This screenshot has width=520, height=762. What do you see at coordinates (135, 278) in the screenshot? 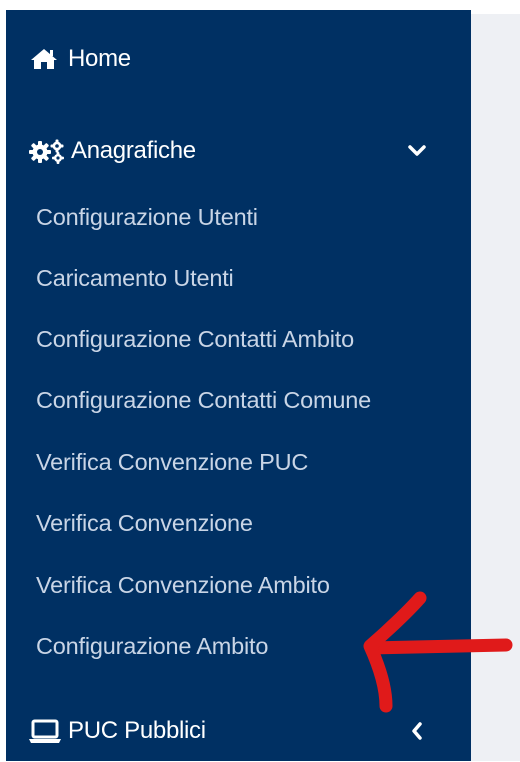
I see `sidebar-subitem-caricamento-utenti: Caricamento Utenti` at bounding box center [135, 278].